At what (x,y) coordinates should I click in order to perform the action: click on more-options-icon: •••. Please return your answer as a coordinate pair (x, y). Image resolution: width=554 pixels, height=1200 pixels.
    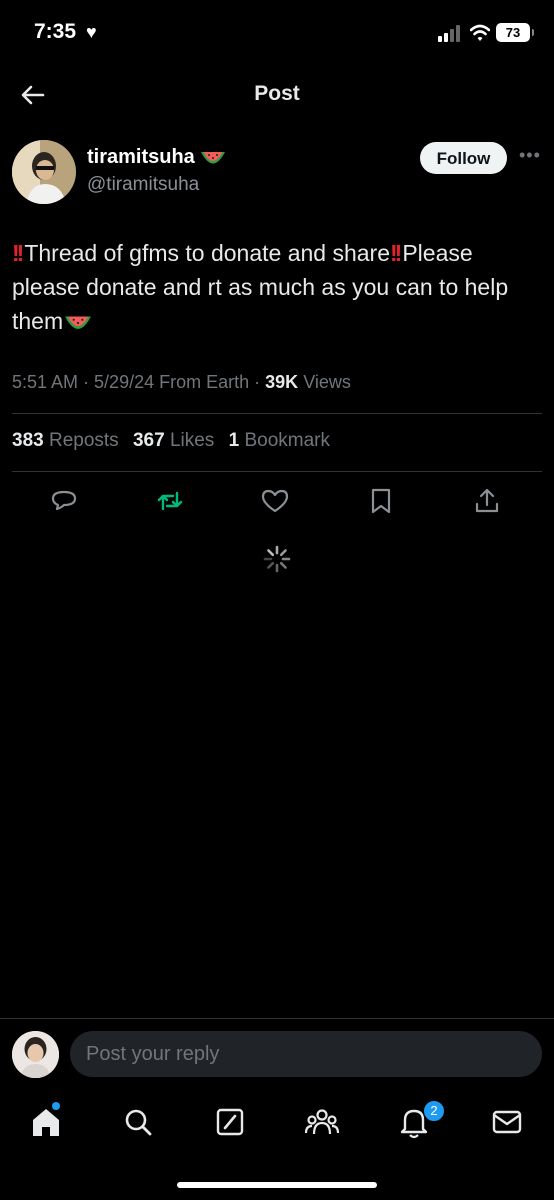
    Looking at the image, I should click on (530, 155).